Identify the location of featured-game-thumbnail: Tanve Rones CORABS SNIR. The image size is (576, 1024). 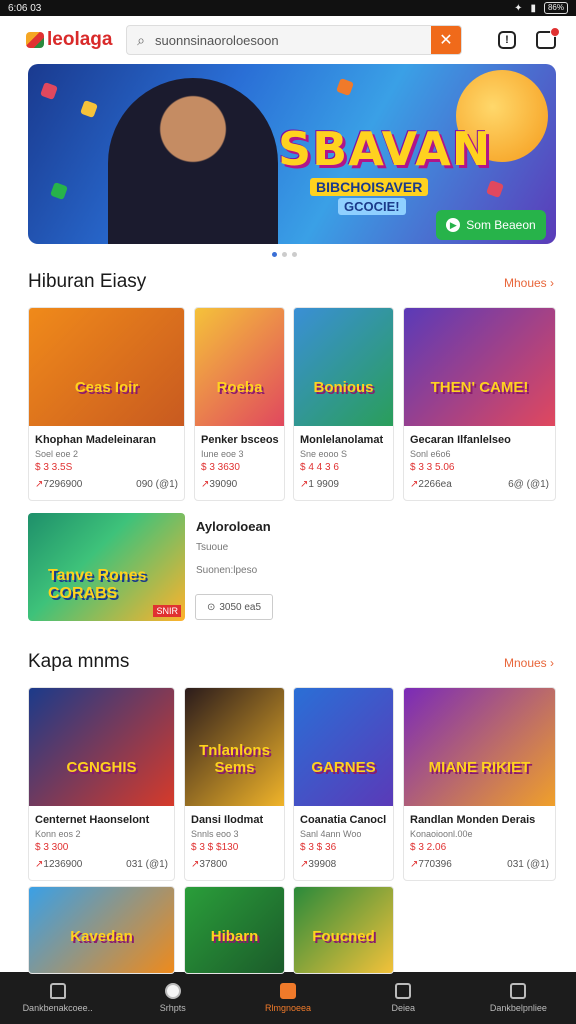
(106, 567).